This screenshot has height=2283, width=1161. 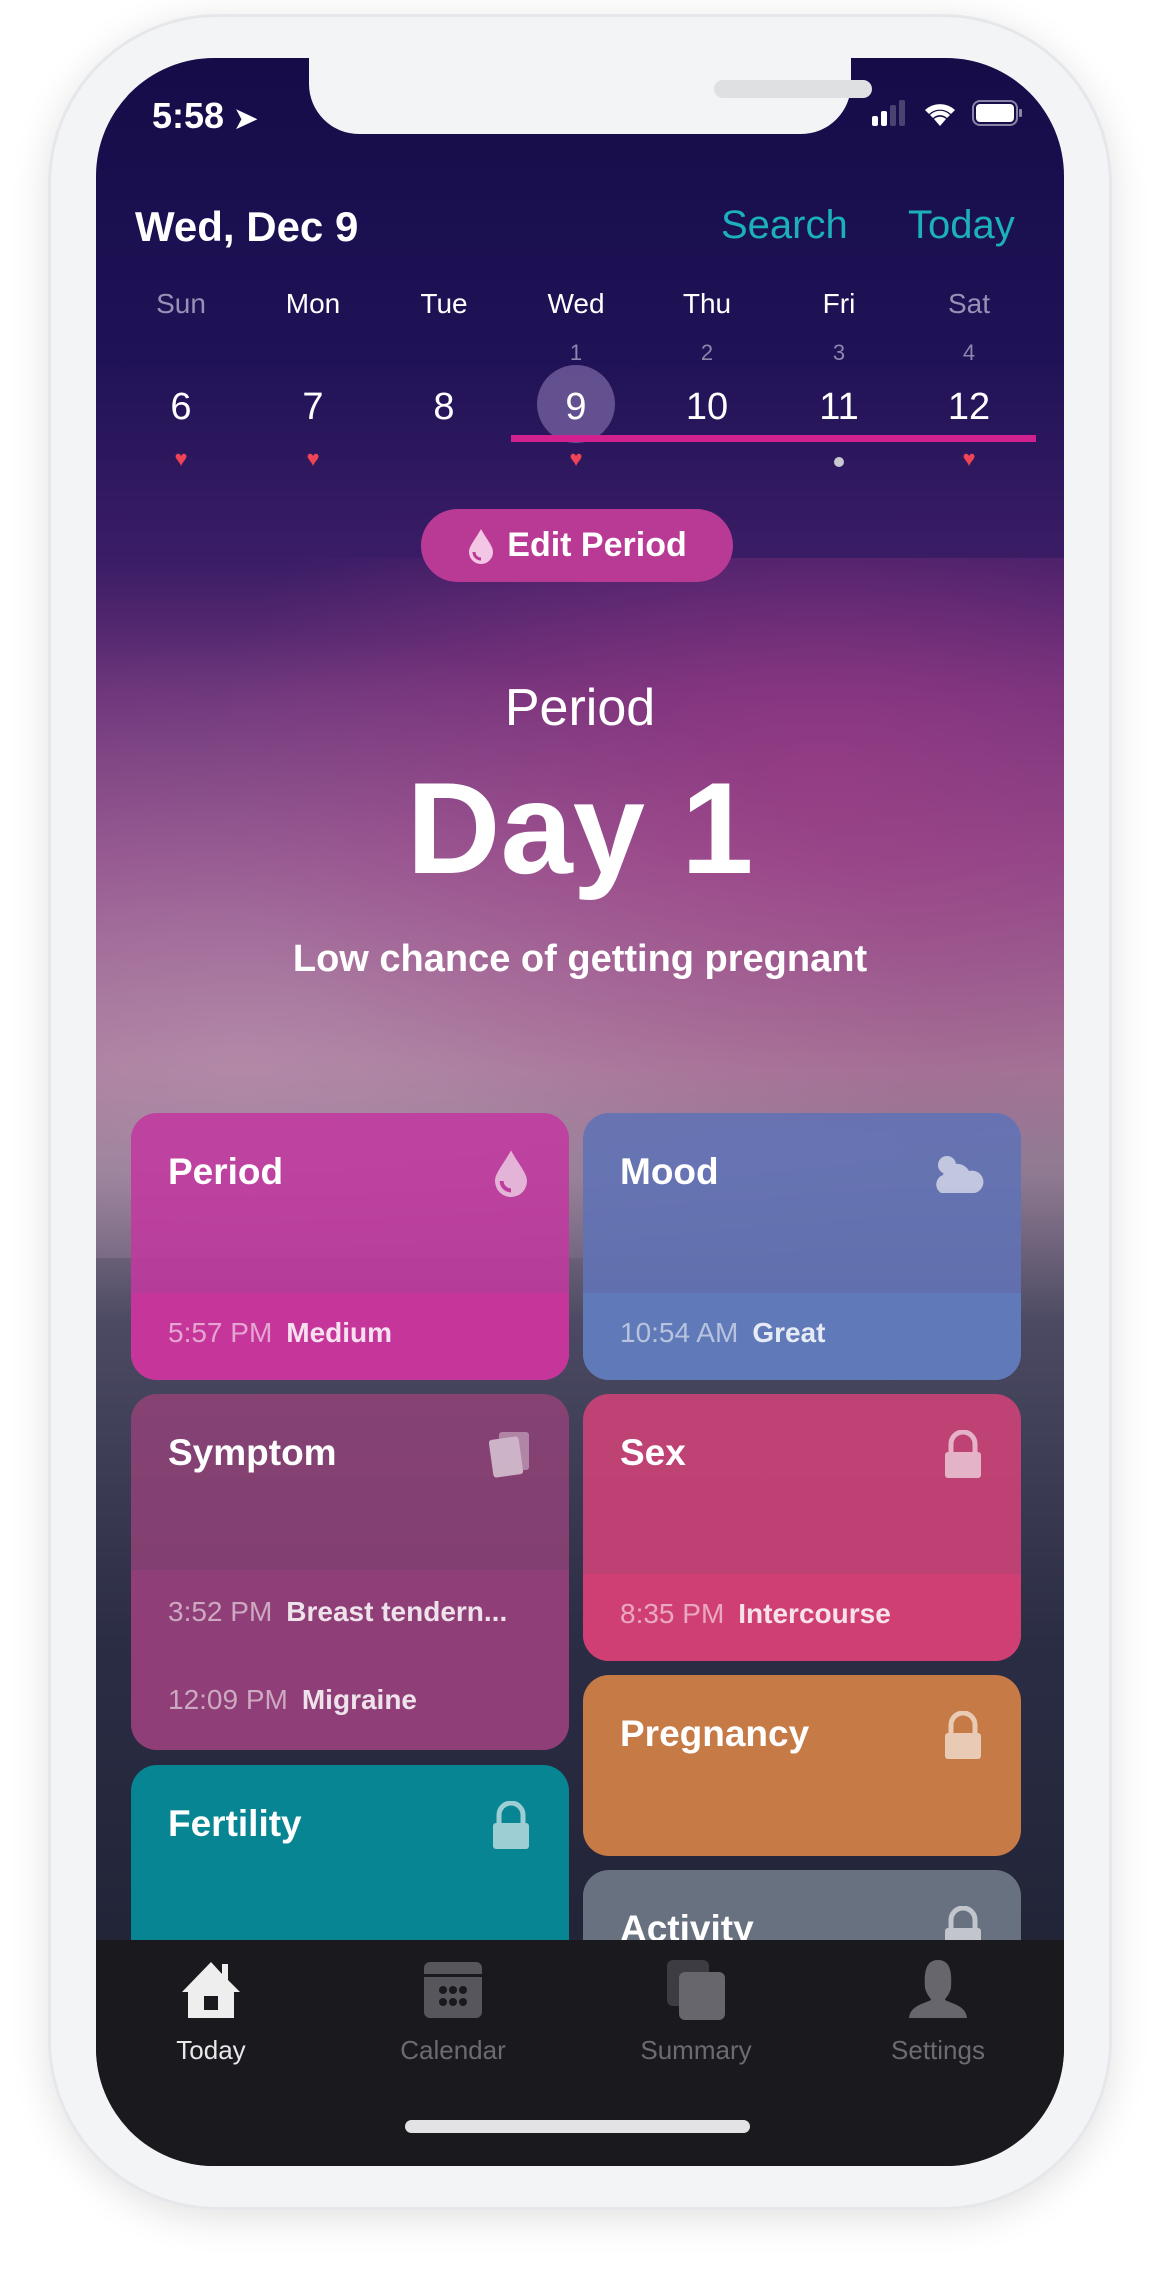 What do you see at coordinates (669, 1171) in the screenshot?
I see `card-title: Mood` at bounding box center [669, 1171].